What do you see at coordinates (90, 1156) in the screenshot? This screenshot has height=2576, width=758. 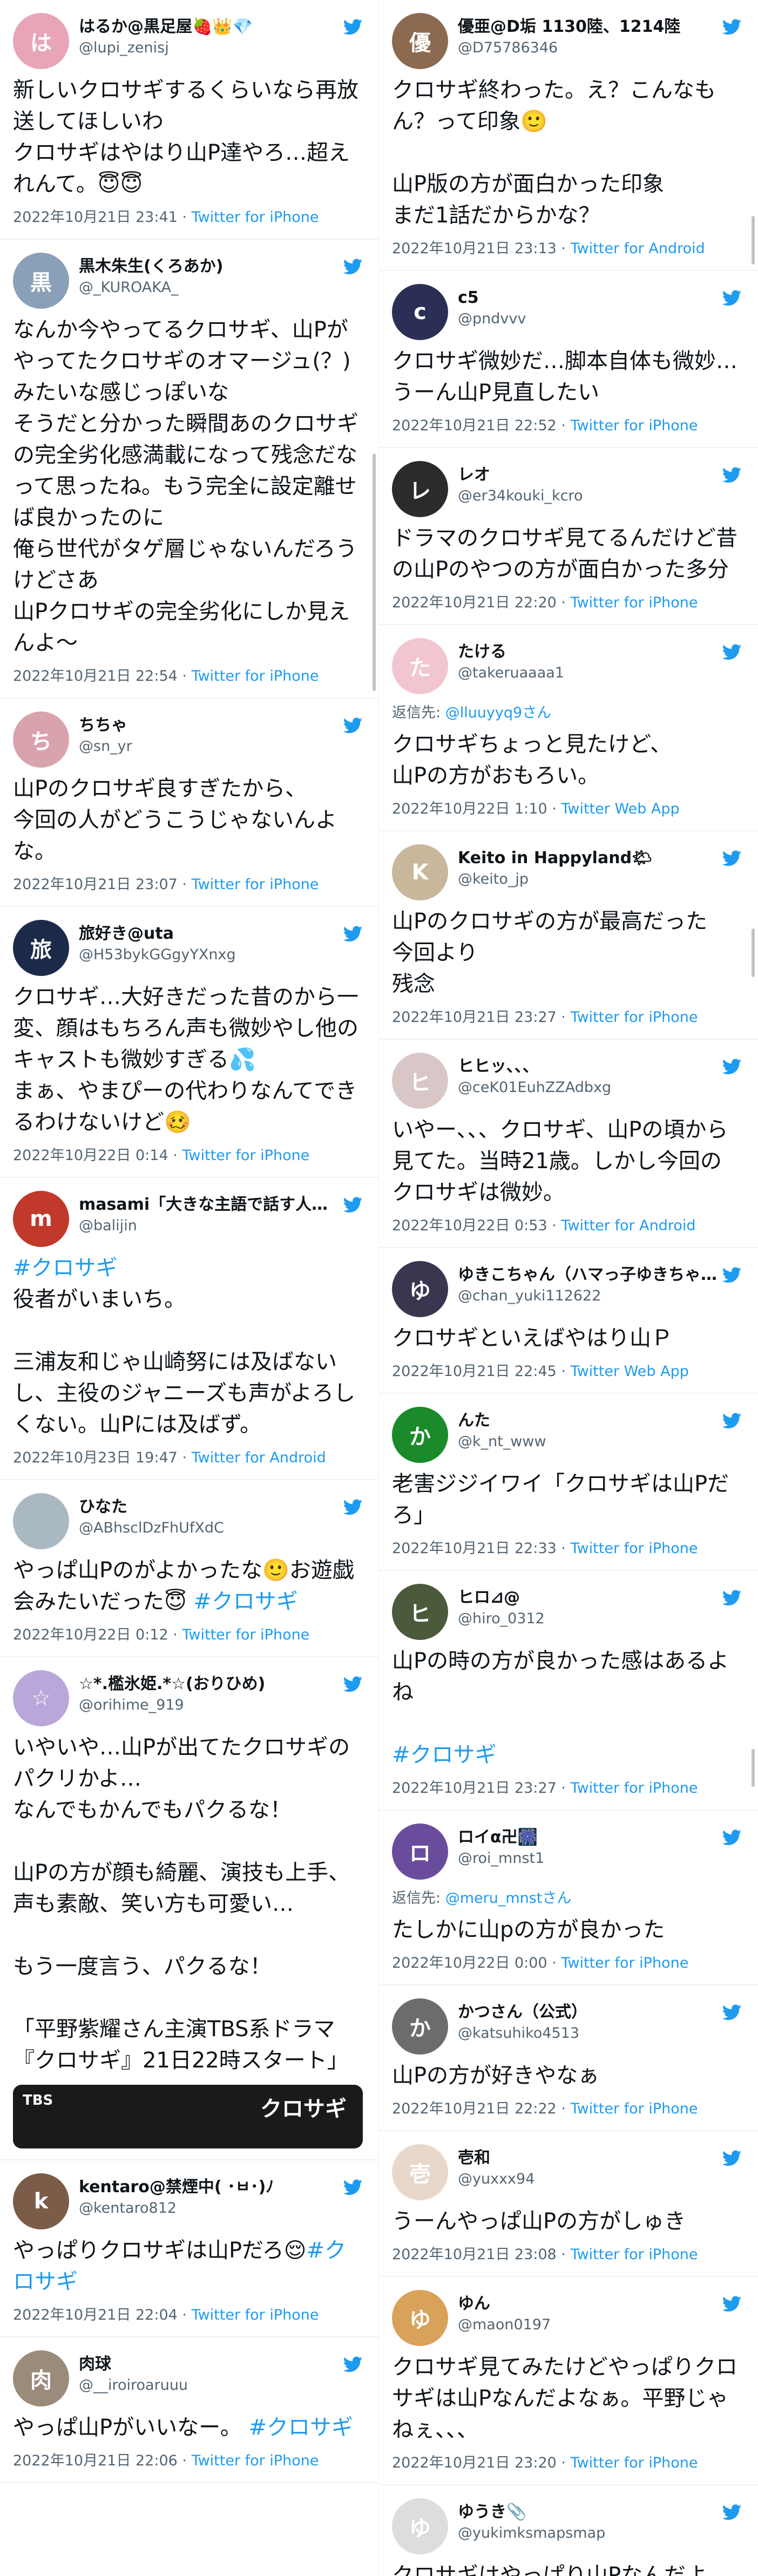 I see `tweet-date: 2022年10月22日 0:14` at bounding box center [90, 1156].